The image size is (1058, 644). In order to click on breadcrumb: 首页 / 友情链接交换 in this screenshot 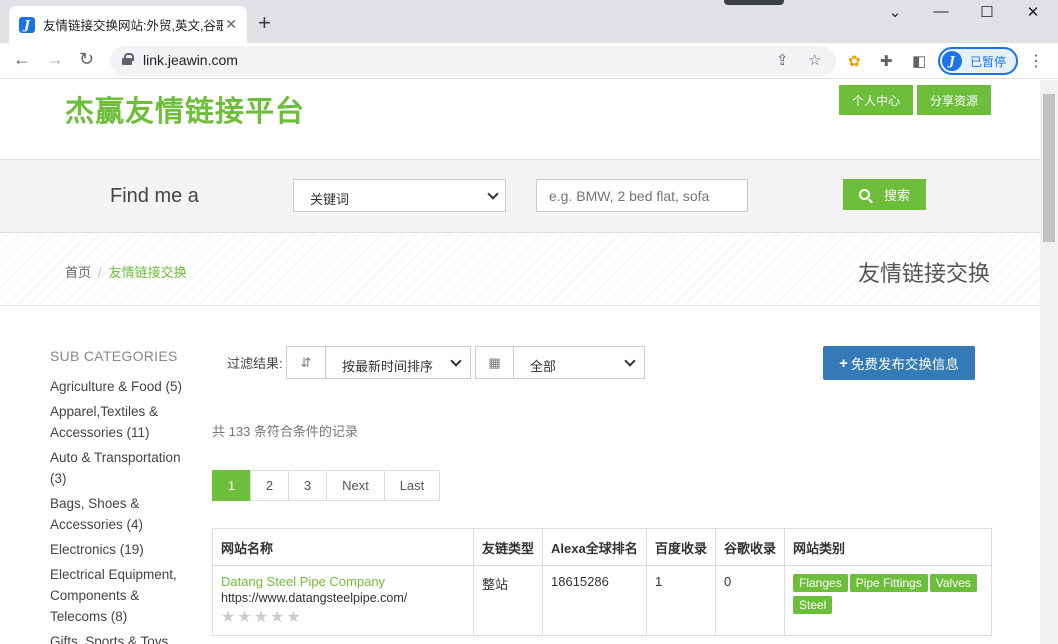, I will do `click(126, 271)`.